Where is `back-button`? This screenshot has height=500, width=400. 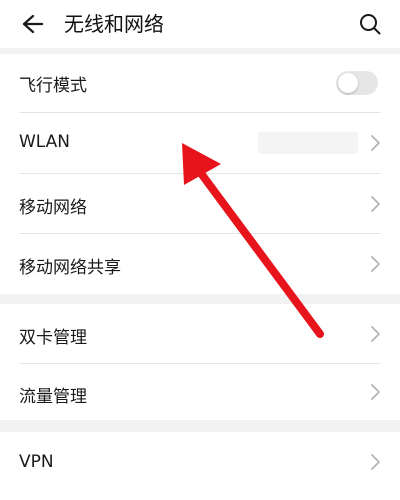
back-button is located at coordinates (32, 24).